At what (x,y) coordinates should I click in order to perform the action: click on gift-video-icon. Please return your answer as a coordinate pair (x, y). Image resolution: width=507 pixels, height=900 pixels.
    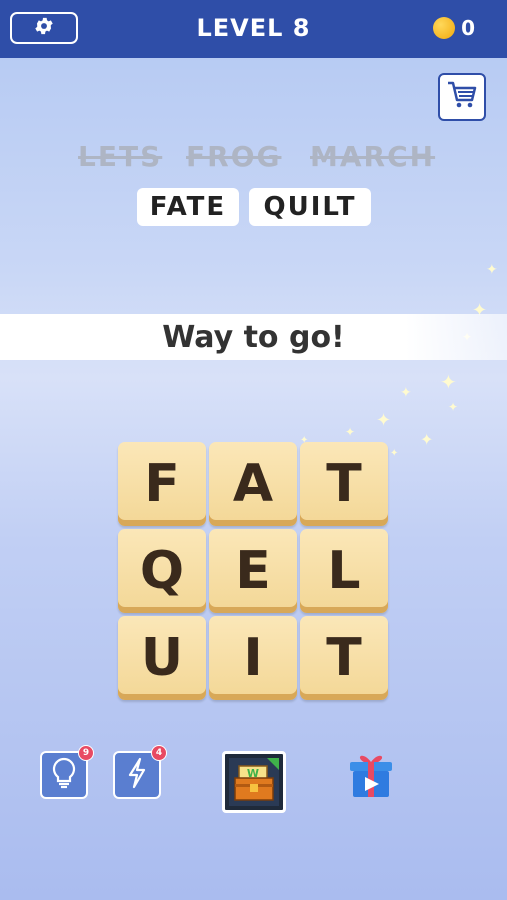
    Looking at the image, I should click on (371, 780).